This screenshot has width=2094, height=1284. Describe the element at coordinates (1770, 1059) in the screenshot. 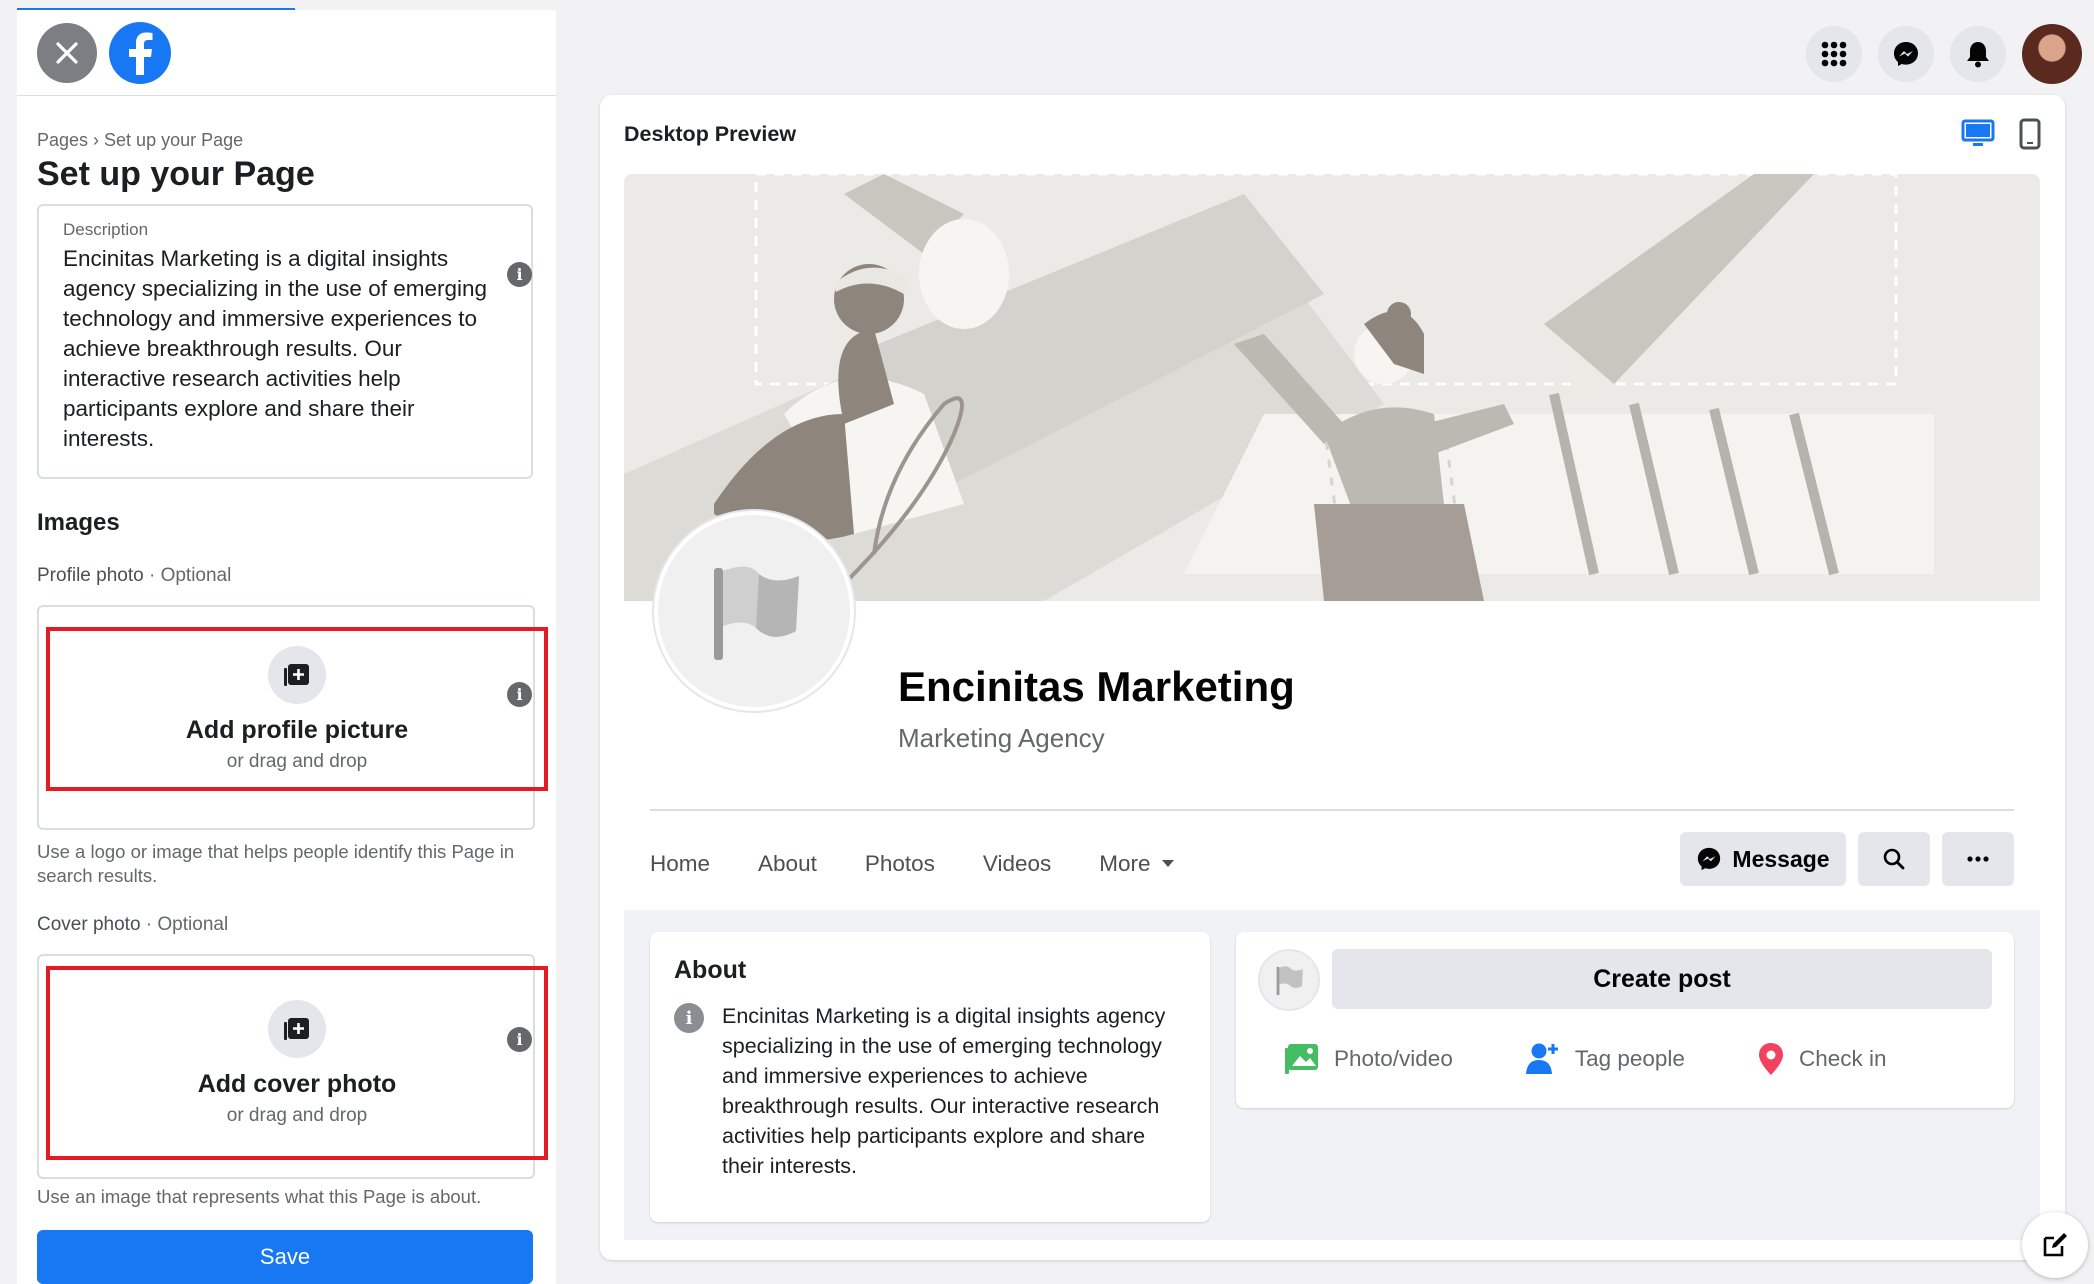

I see `location-pin-icon` at that location.